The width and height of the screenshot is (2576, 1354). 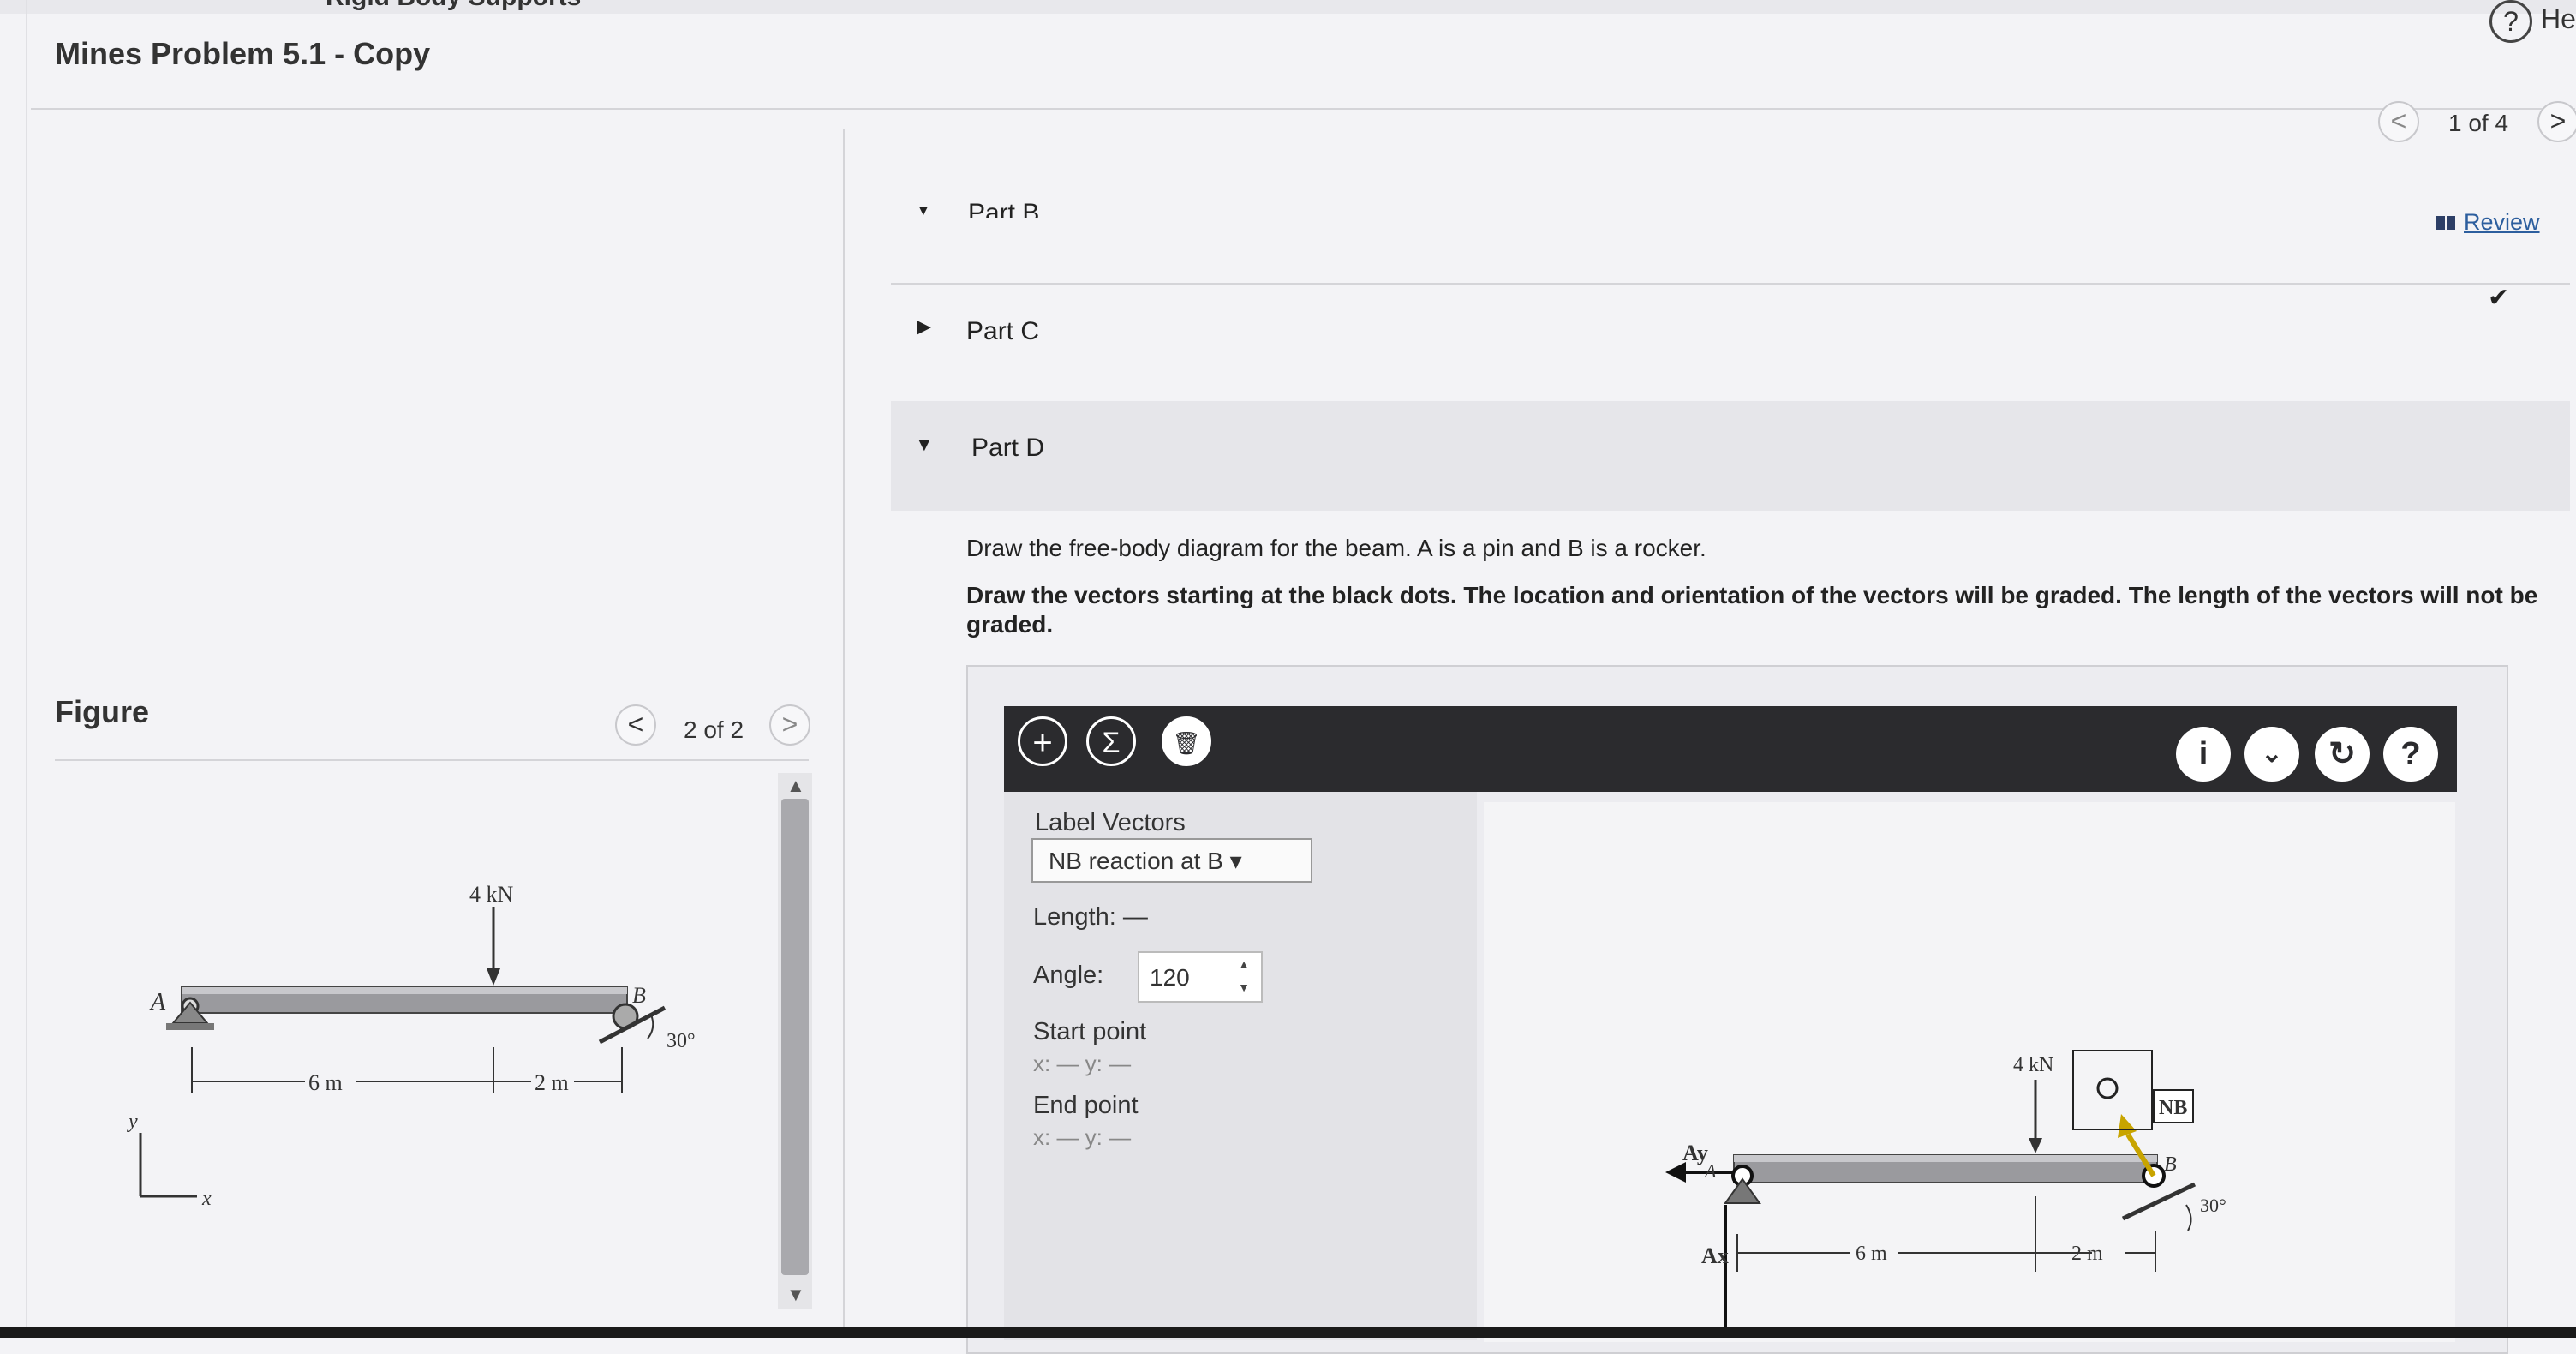 I want to click on figure-label: Figure, so click(x=103, y=711).